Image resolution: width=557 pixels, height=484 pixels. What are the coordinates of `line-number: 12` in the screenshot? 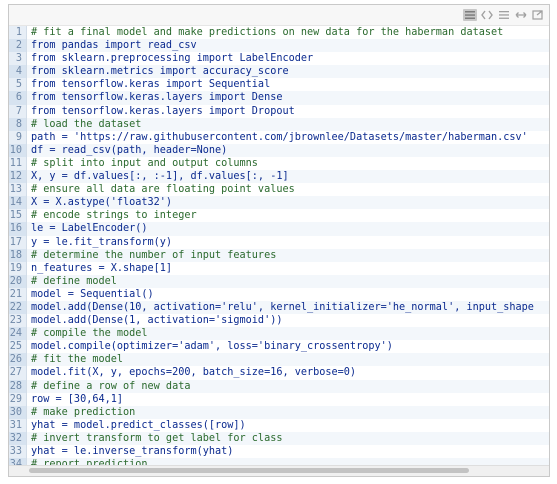 It's located at (18, 177).